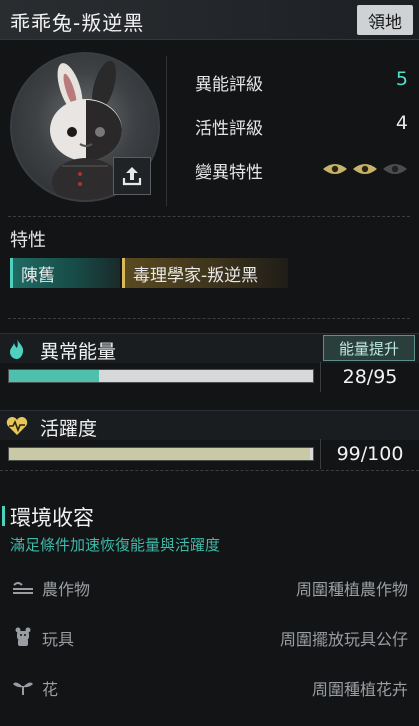  Describe the element at coordinates (302, 169) in the screenshot. I see `stat-mutation-traits: 變異特性` at that location.